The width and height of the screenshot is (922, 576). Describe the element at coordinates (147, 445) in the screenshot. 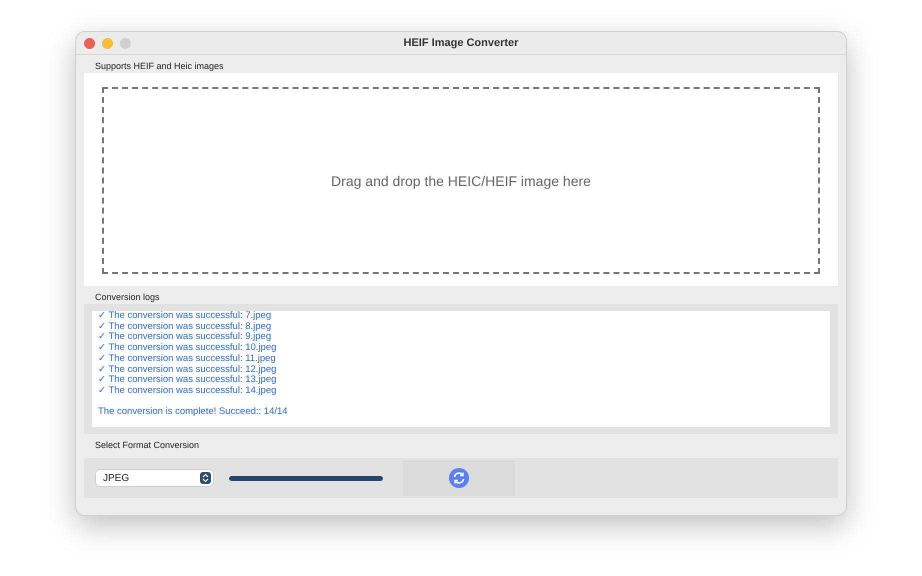

I see `section-label: Select Format Conversion` at that location.